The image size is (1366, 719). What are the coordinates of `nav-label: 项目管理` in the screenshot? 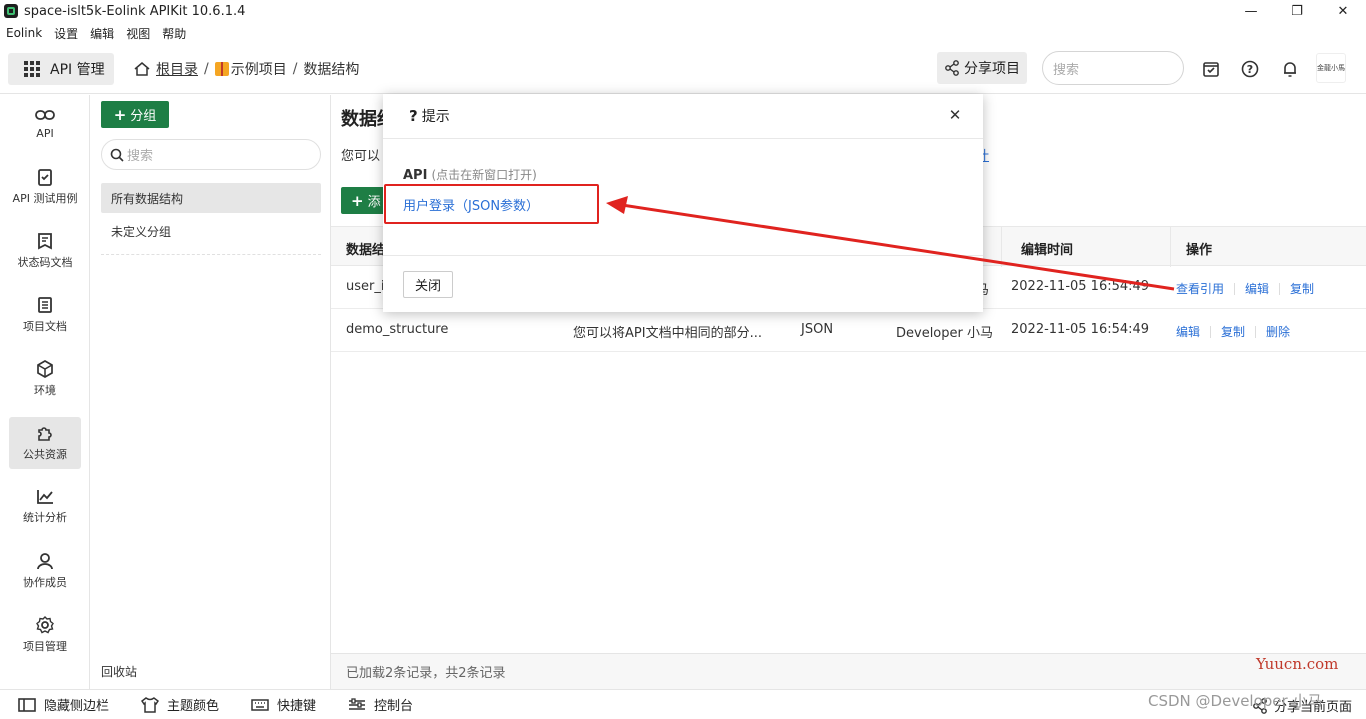 It's located at (45, 646).